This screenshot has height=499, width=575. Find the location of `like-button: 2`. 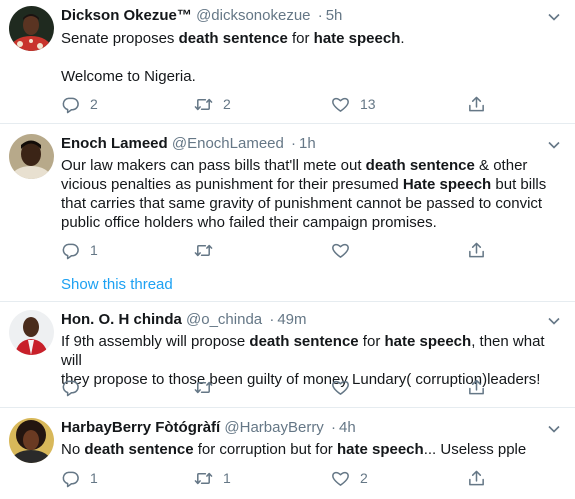

like-button: 2 is located at coordinates (349, 478).